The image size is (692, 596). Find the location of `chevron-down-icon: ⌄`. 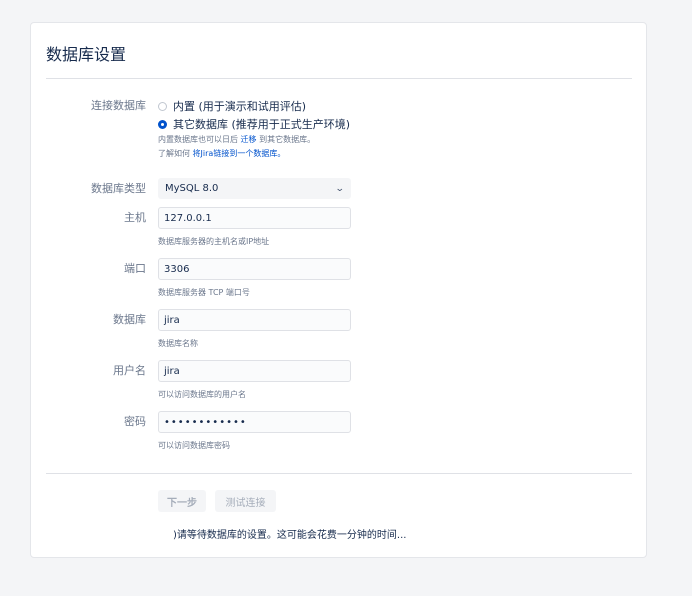

chevron-down-icon: ⌄ is located at coordinates (340, 188).